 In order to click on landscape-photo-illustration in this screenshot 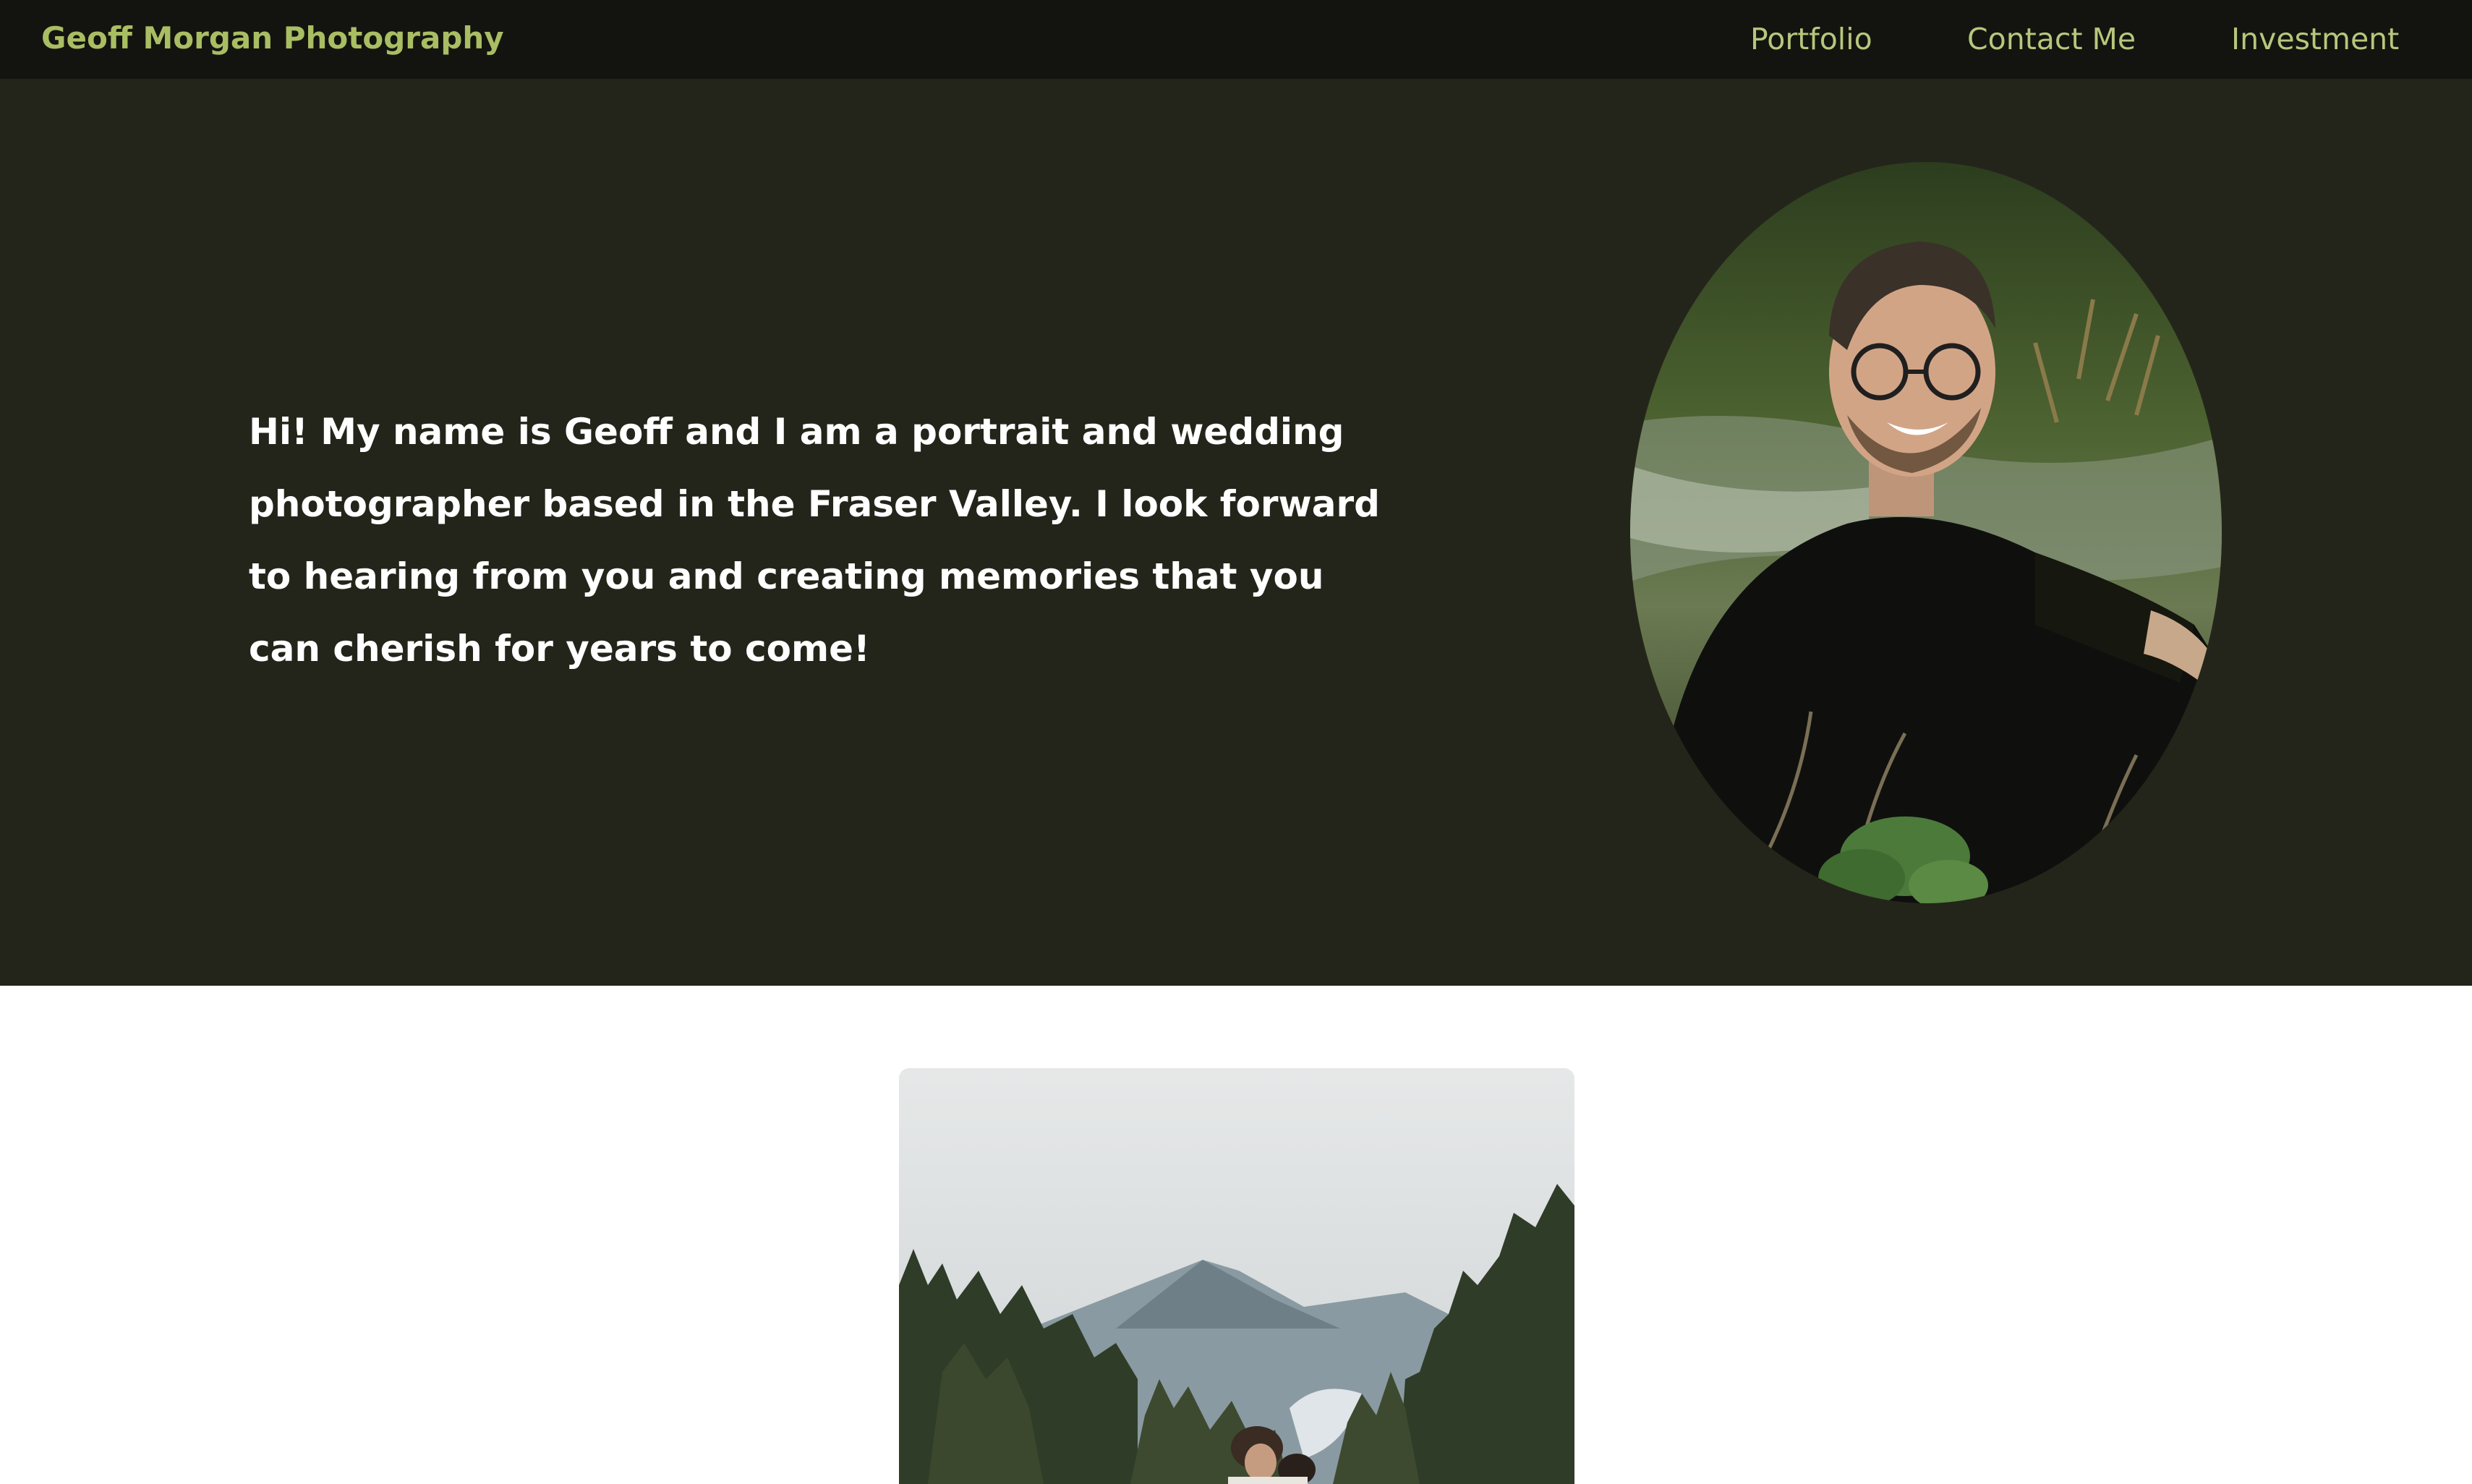, I will do `click(1236, 1276)`.